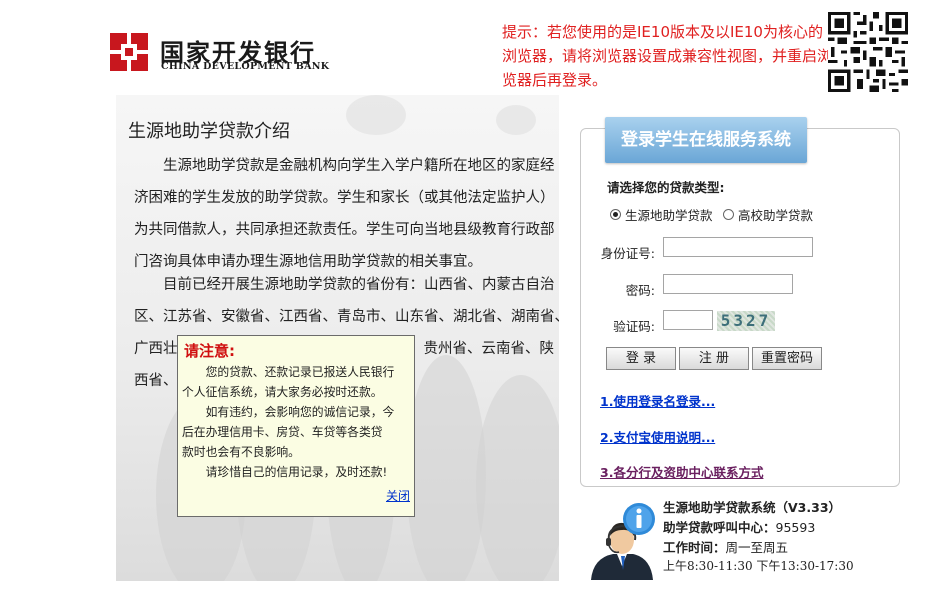 The height and width of the screenshot is (594, 941). Describe the element at coordinates (344, 198) in the screenshot. I see `intro-line: 济困难的学生发放的助学贷款。学生和家长（或其他法定监护人）` at that location.